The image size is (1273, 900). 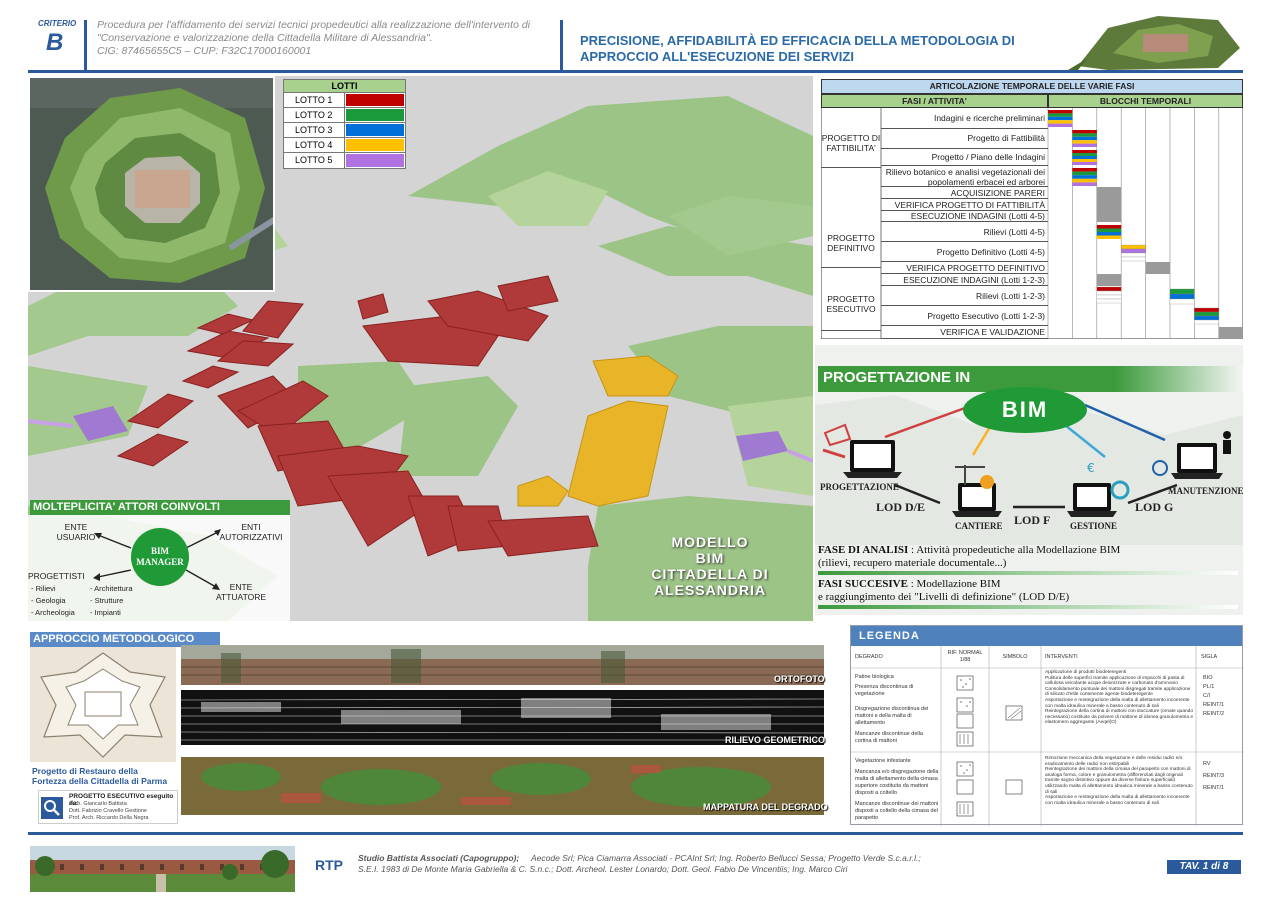 What do you see at coordinates (897, 377) in the screenshot?
I see `progettazione-banner-text: PROGETTAZIONE IN` at bounding box center [897, 377].